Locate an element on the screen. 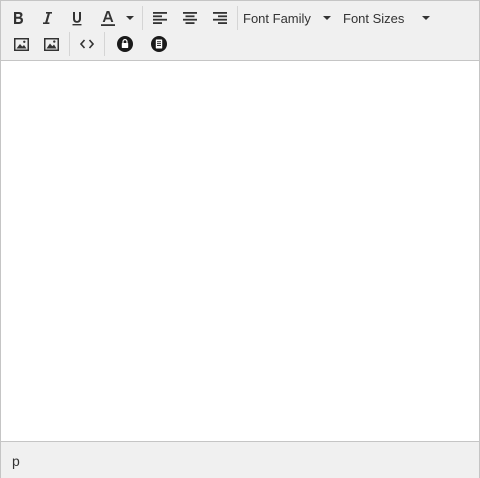  text-color-button is located at coordinates (108, 18).